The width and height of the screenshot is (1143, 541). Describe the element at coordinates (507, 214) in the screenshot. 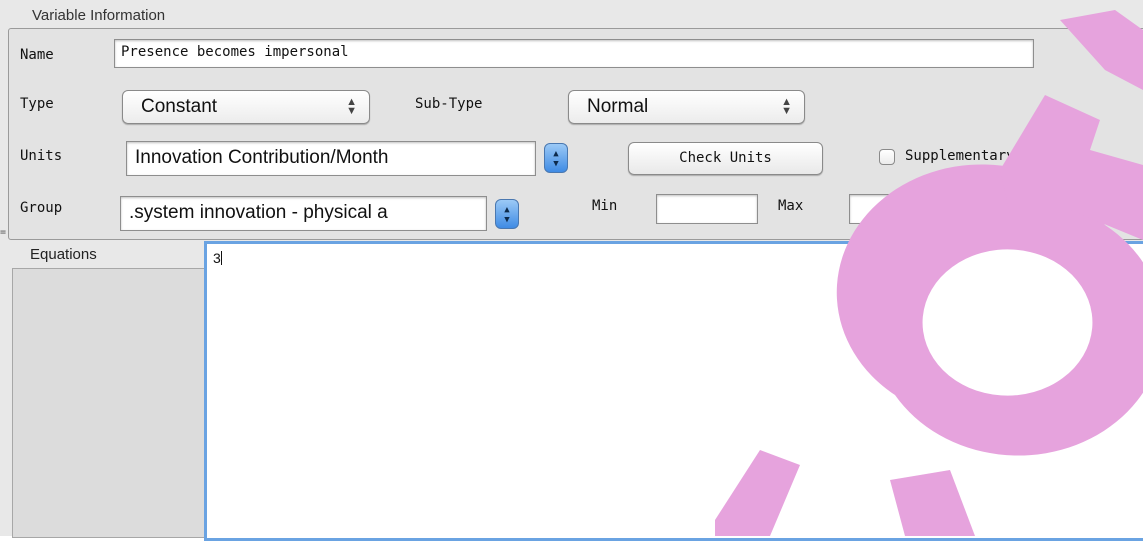

I see `group-stepper-icon: ▲ ▼` at that location.